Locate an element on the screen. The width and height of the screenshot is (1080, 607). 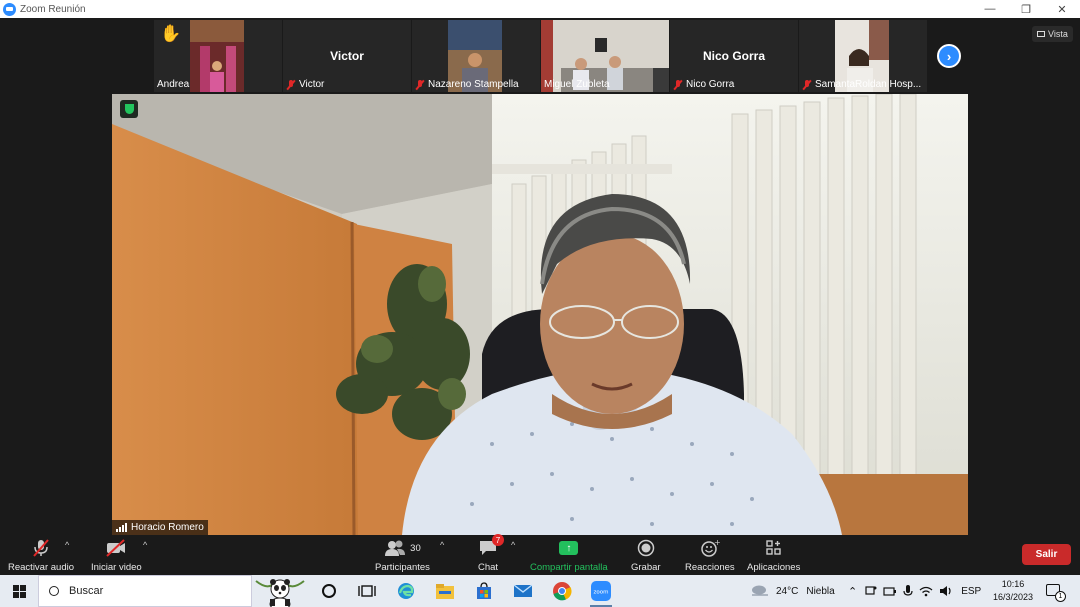
chevron-right-icon: › is located at coordinates (949, 56).